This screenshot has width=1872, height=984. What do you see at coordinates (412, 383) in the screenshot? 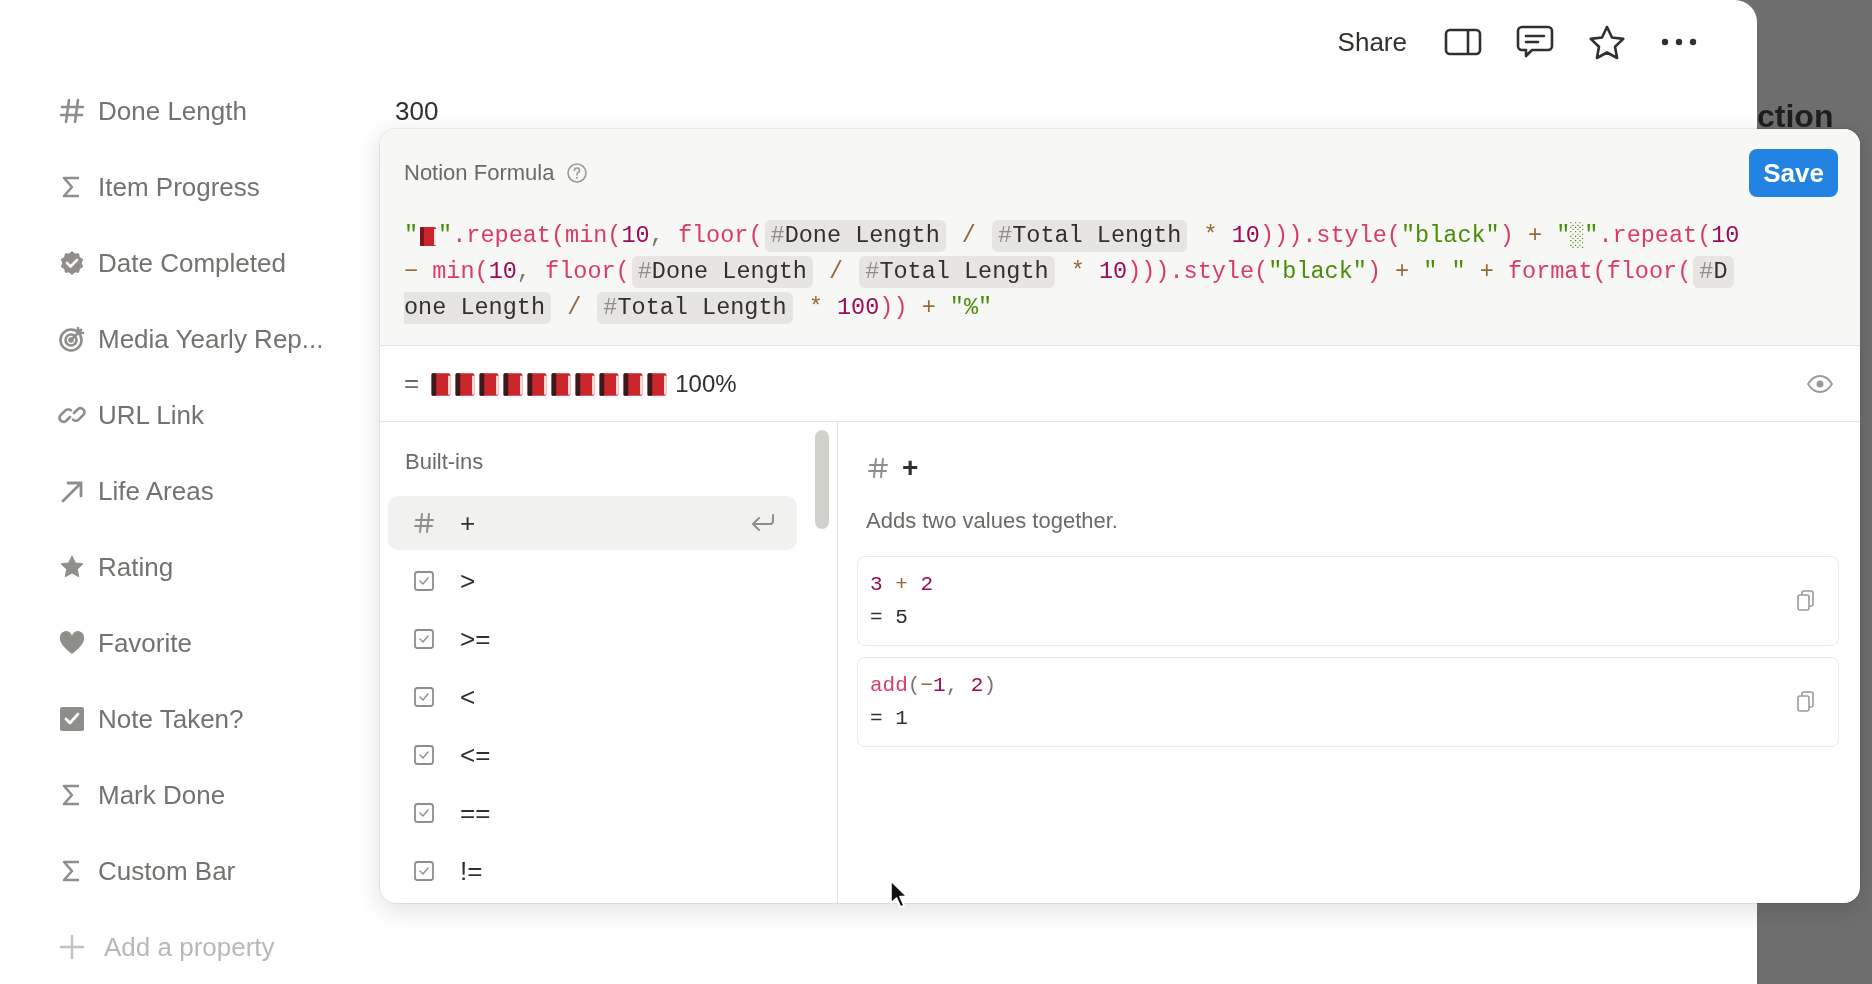
I see `equals-sign: =` at bounding box center [412, 383].